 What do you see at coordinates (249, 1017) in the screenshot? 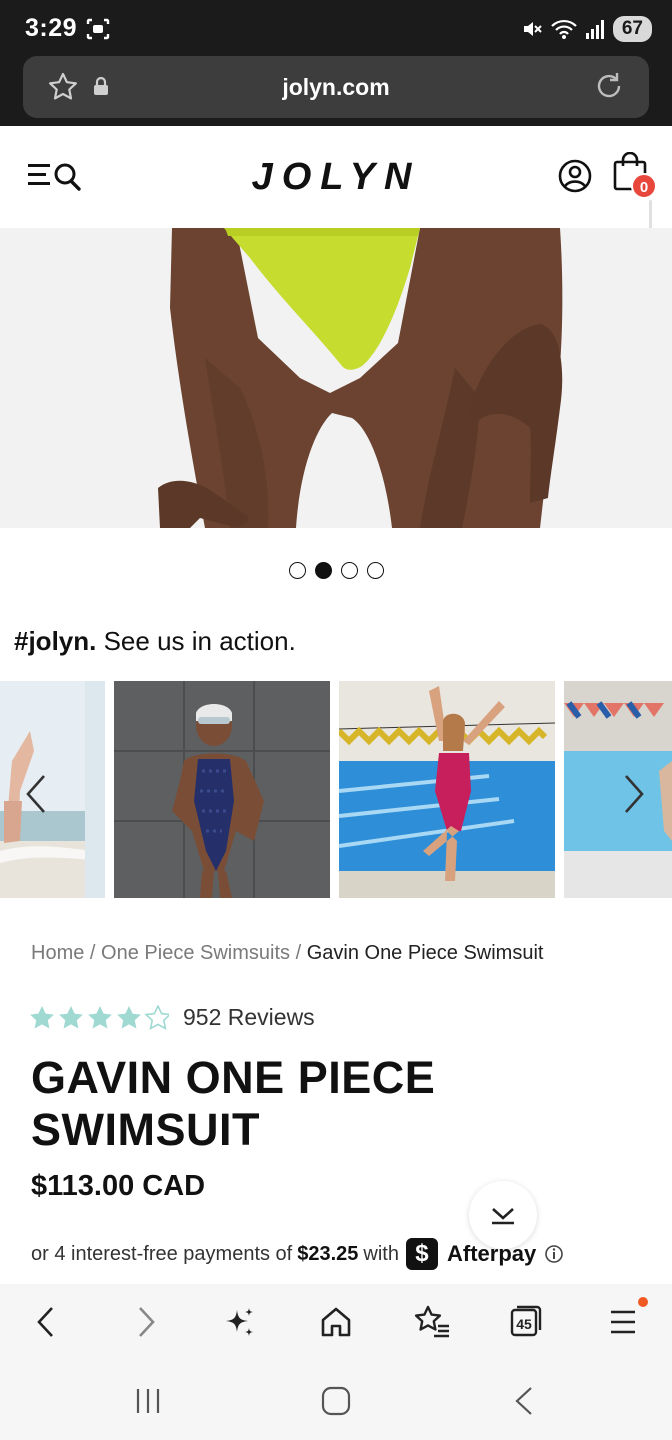
I see `review-count: 952 Reviews` at bounding box center [249, 1017].